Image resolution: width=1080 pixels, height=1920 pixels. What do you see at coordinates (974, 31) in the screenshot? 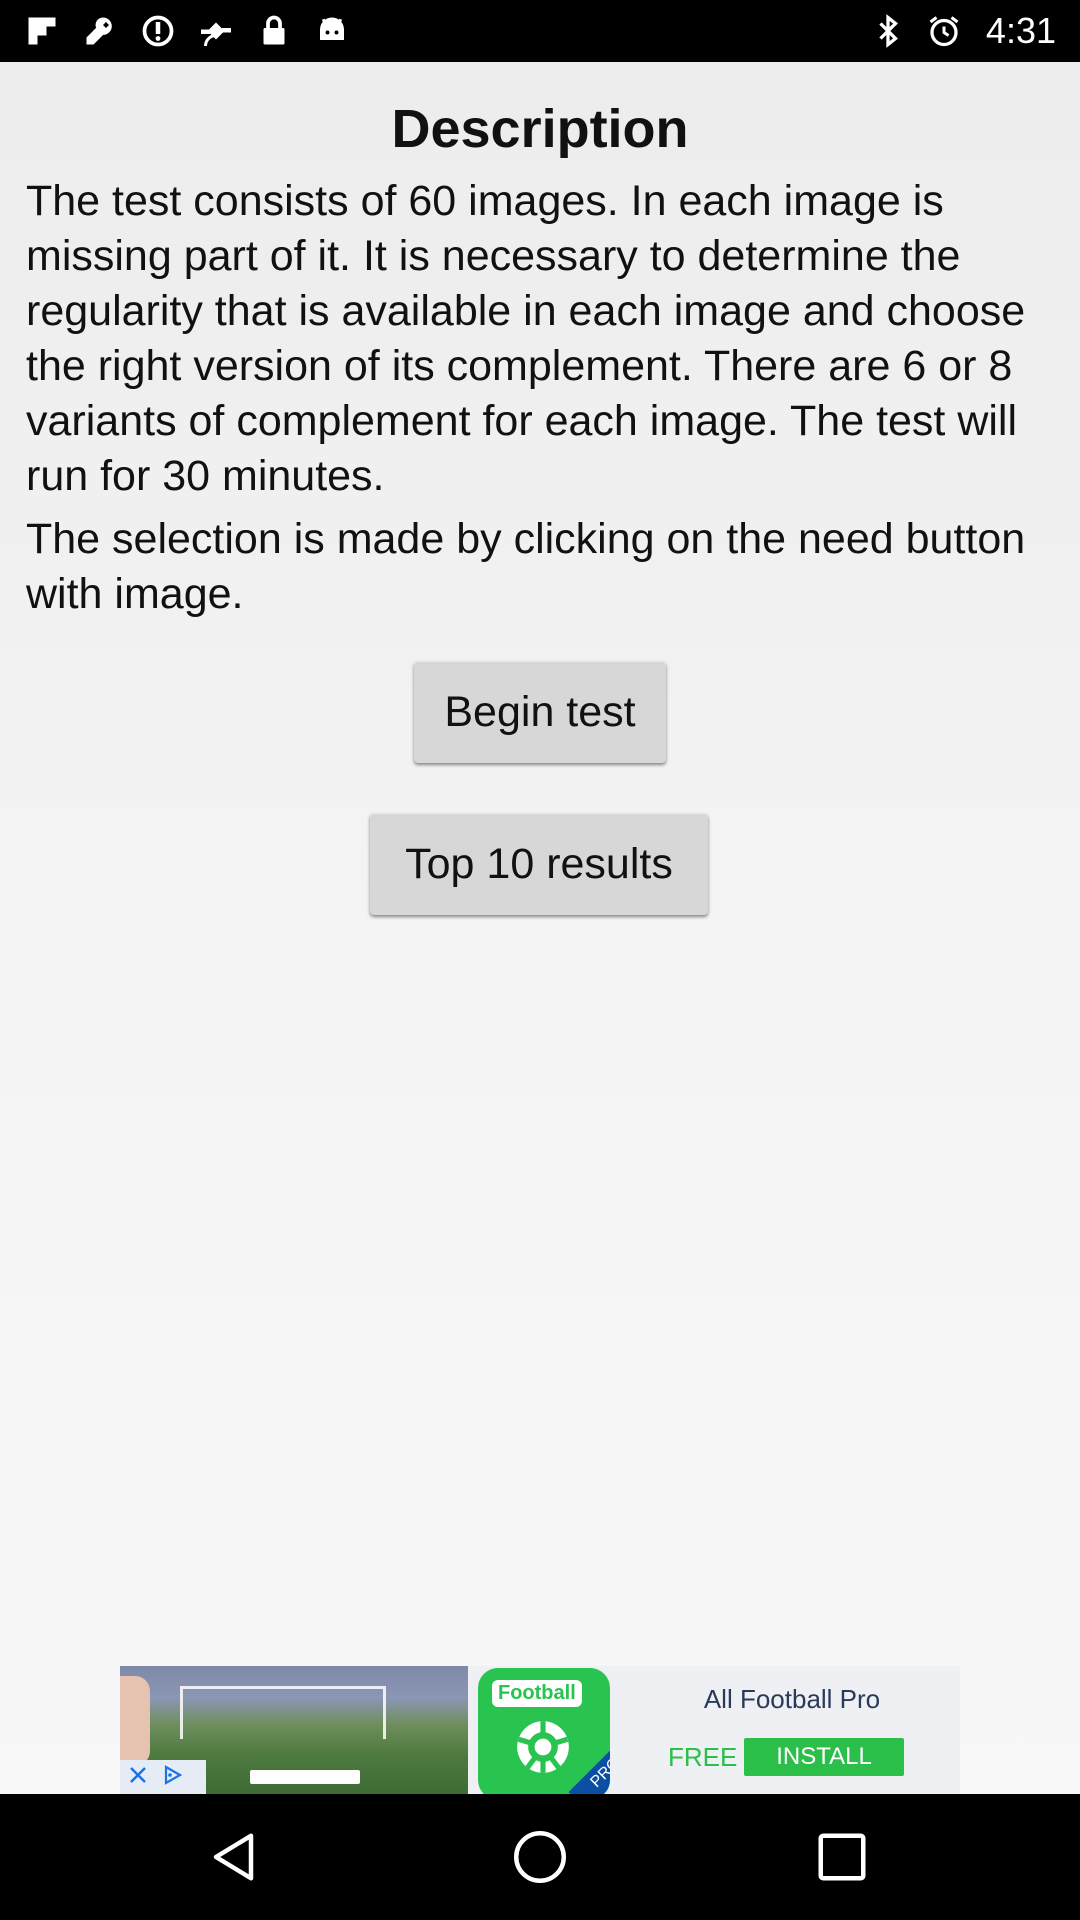
I see `status-right-icons: 4:31` at bounding box center [974, 31].